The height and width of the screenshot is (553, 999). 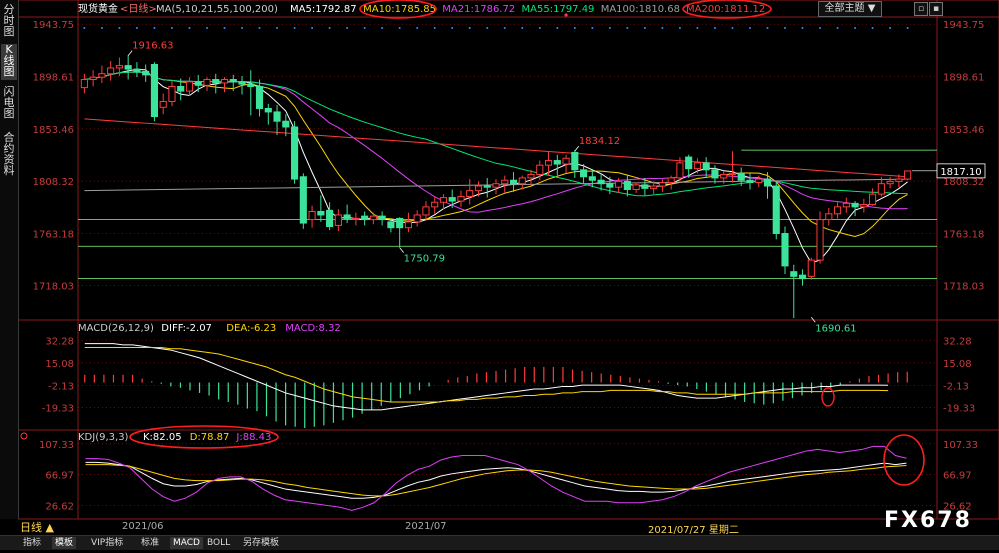 I want to click on macd-tick-left: 15.08, so click(x=59, y=364).